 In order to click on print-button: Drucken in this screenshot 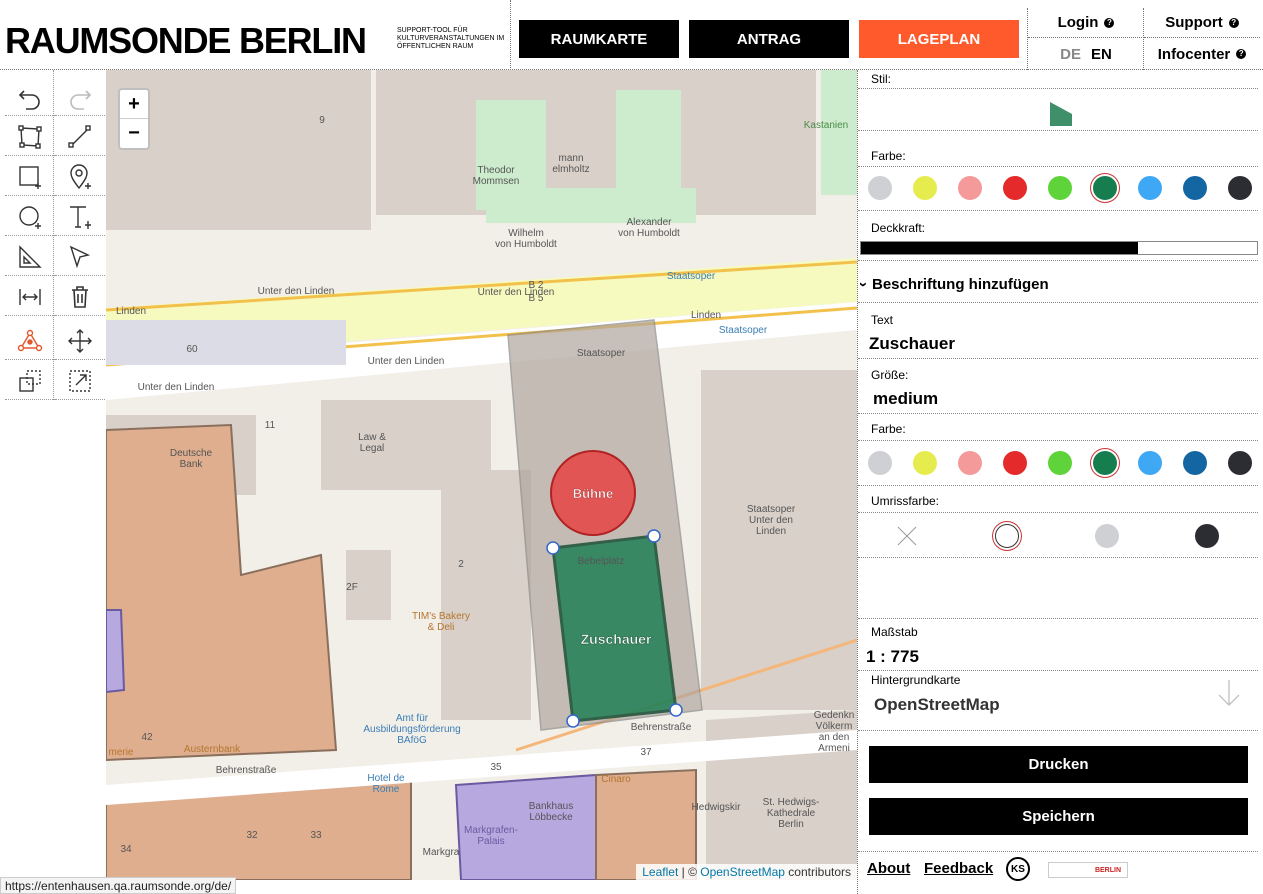, I will do `click(1058, 764)`.